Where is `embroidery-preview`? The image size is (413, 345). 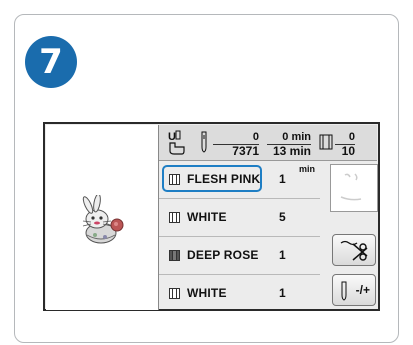
embroidery-preview is located at coordinates (102, 217).